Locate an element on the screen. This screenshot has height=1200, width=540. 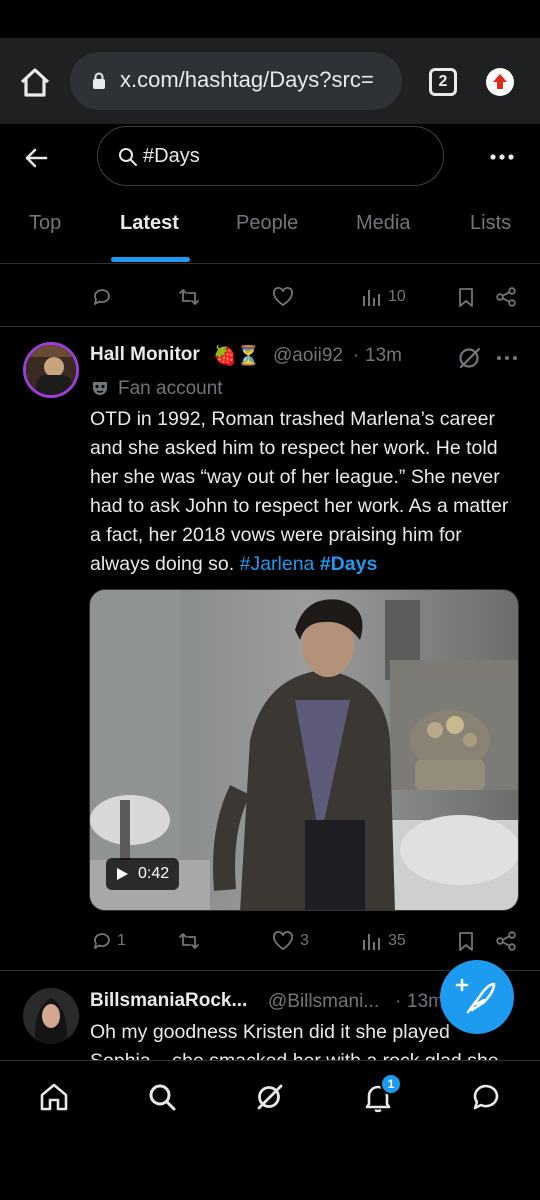
search-input: #Days is located at coordinates (270, 156).